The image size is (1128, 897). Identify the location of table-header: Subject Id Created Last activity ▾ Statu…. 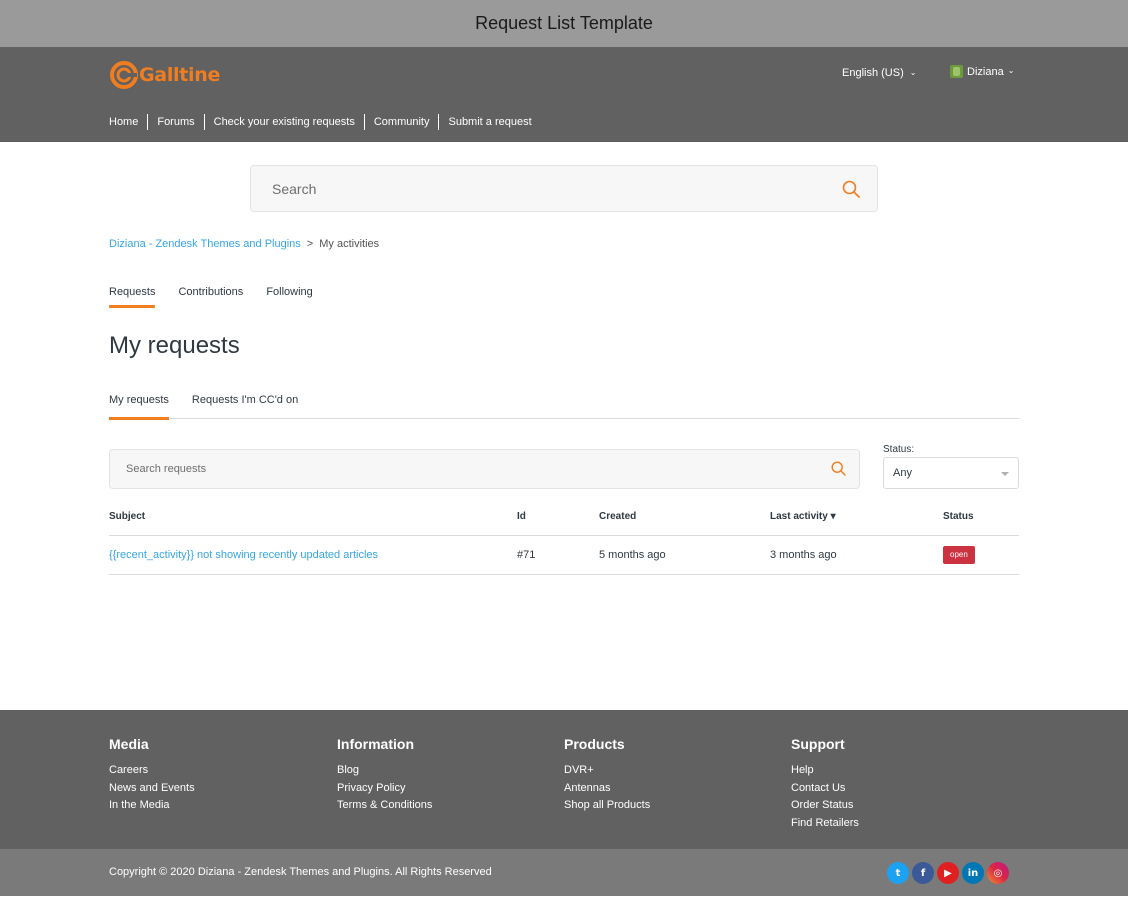
(564, 517).